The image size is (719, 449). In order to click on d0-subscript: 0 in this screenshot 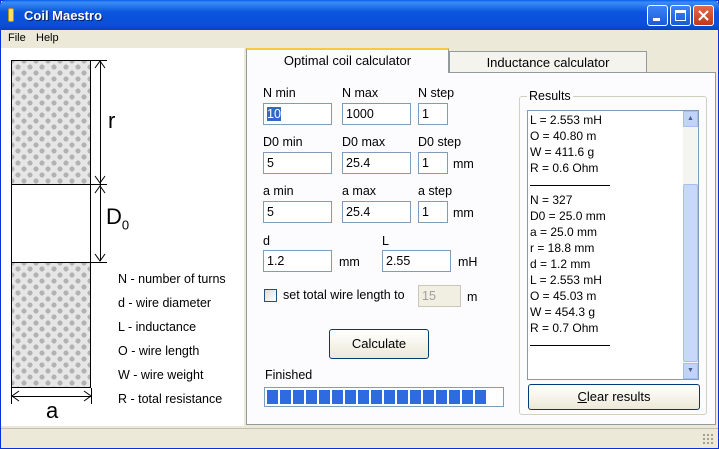, I will do `click(125, 225)`.